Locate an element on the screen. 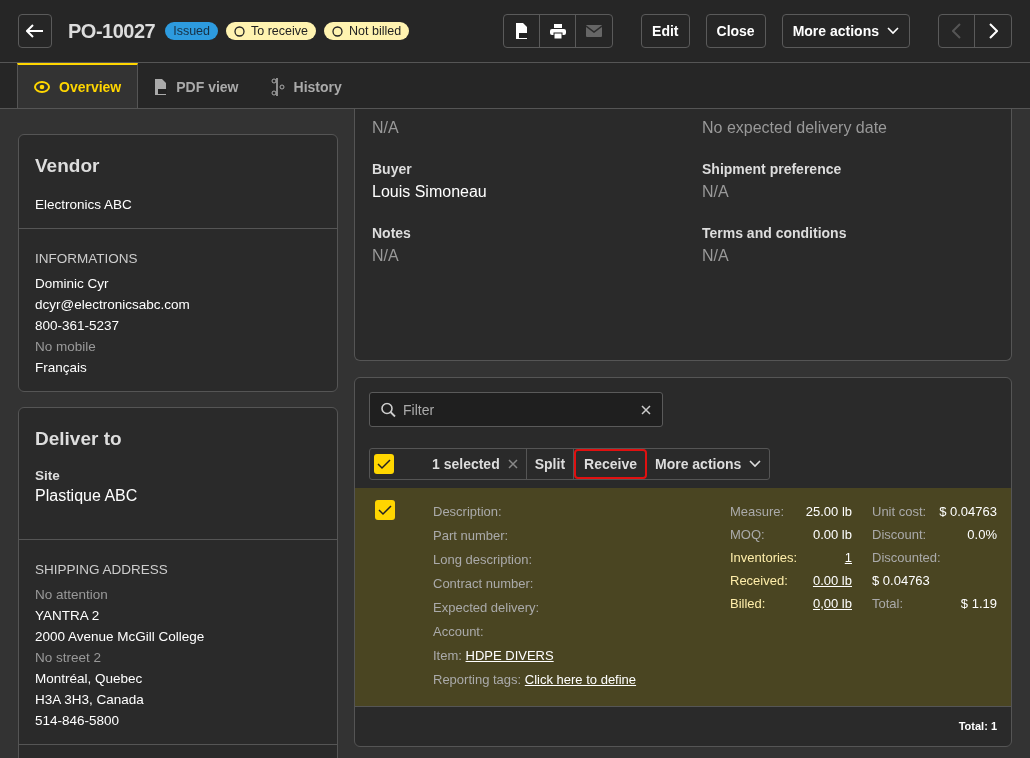  field-label: Terms and conditions is located at coordinates (775, 233).